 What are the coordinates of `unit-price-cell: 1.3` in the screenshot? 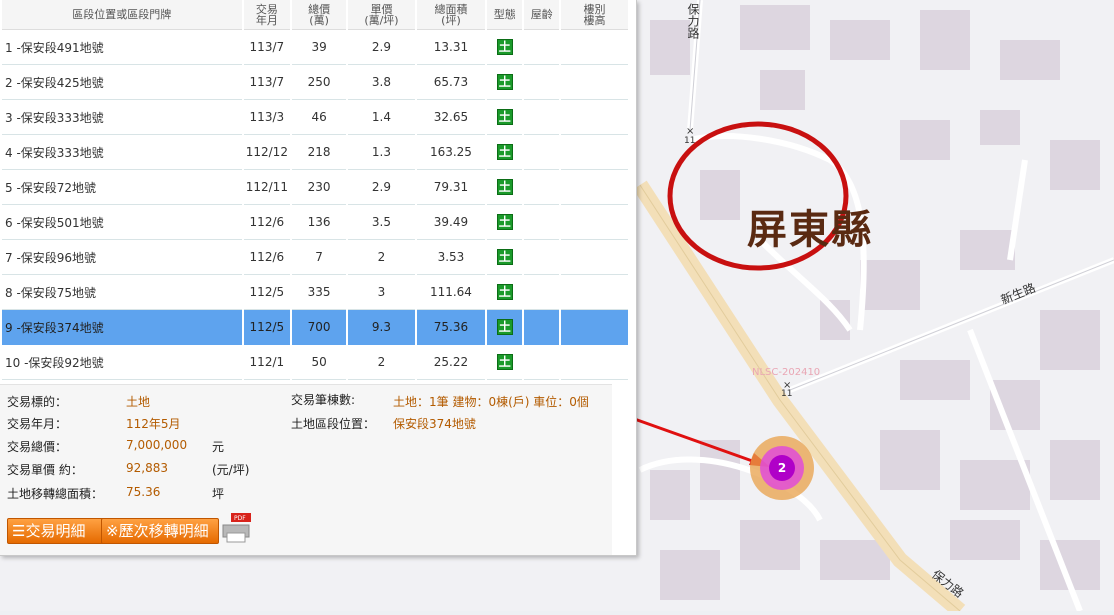 It's located at (381, 152).